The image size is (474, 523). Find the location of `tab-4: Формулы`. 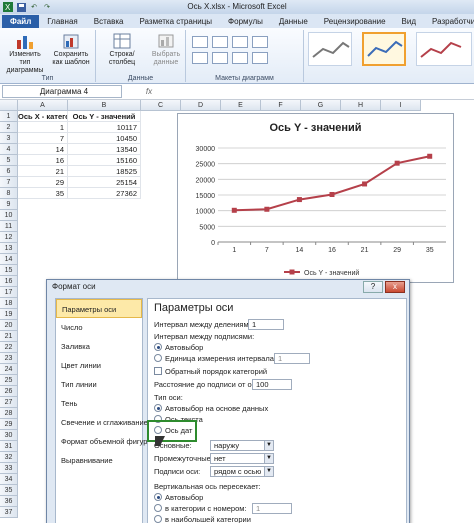

tab-4: Формулы is located at coordinates (245, 21).